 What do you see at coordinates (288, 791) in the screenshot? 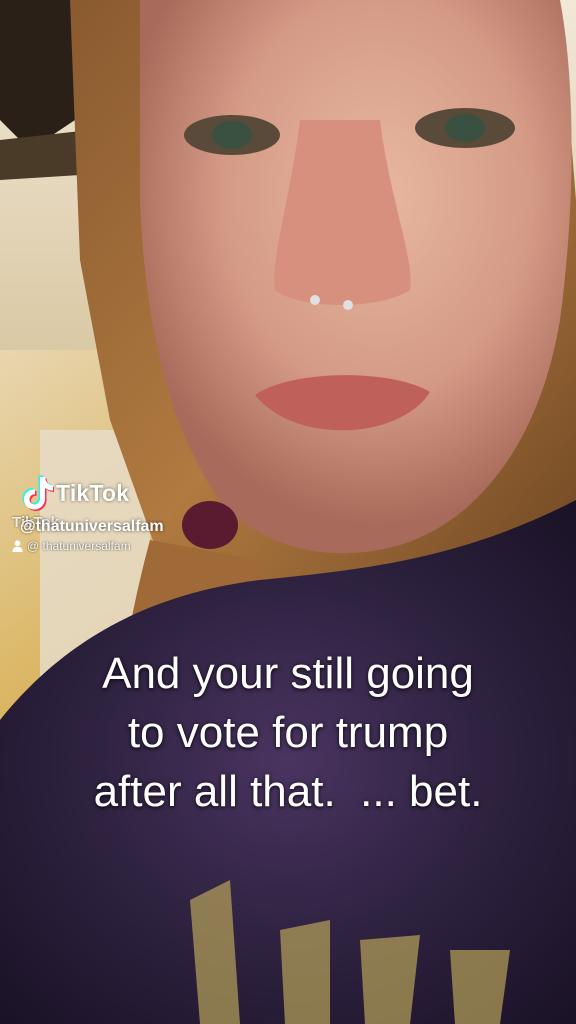
I see `caption-line: after all that. ... bet.` at bounding box center [288, 791].